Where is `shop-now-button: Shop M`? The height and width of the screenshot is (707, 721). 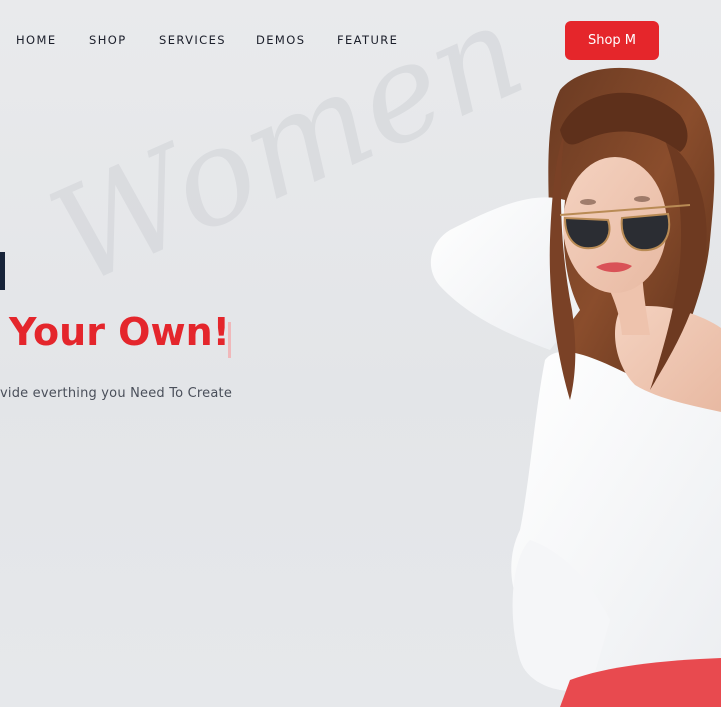 shop-now-button: Shop M is located at coordinates (612, 40).